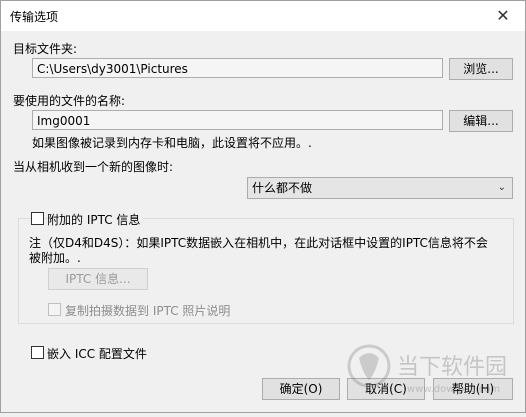 The width and height of the screenshot is (526, 417). I want to click on file-name-field: Img0001, so click(237, 120).